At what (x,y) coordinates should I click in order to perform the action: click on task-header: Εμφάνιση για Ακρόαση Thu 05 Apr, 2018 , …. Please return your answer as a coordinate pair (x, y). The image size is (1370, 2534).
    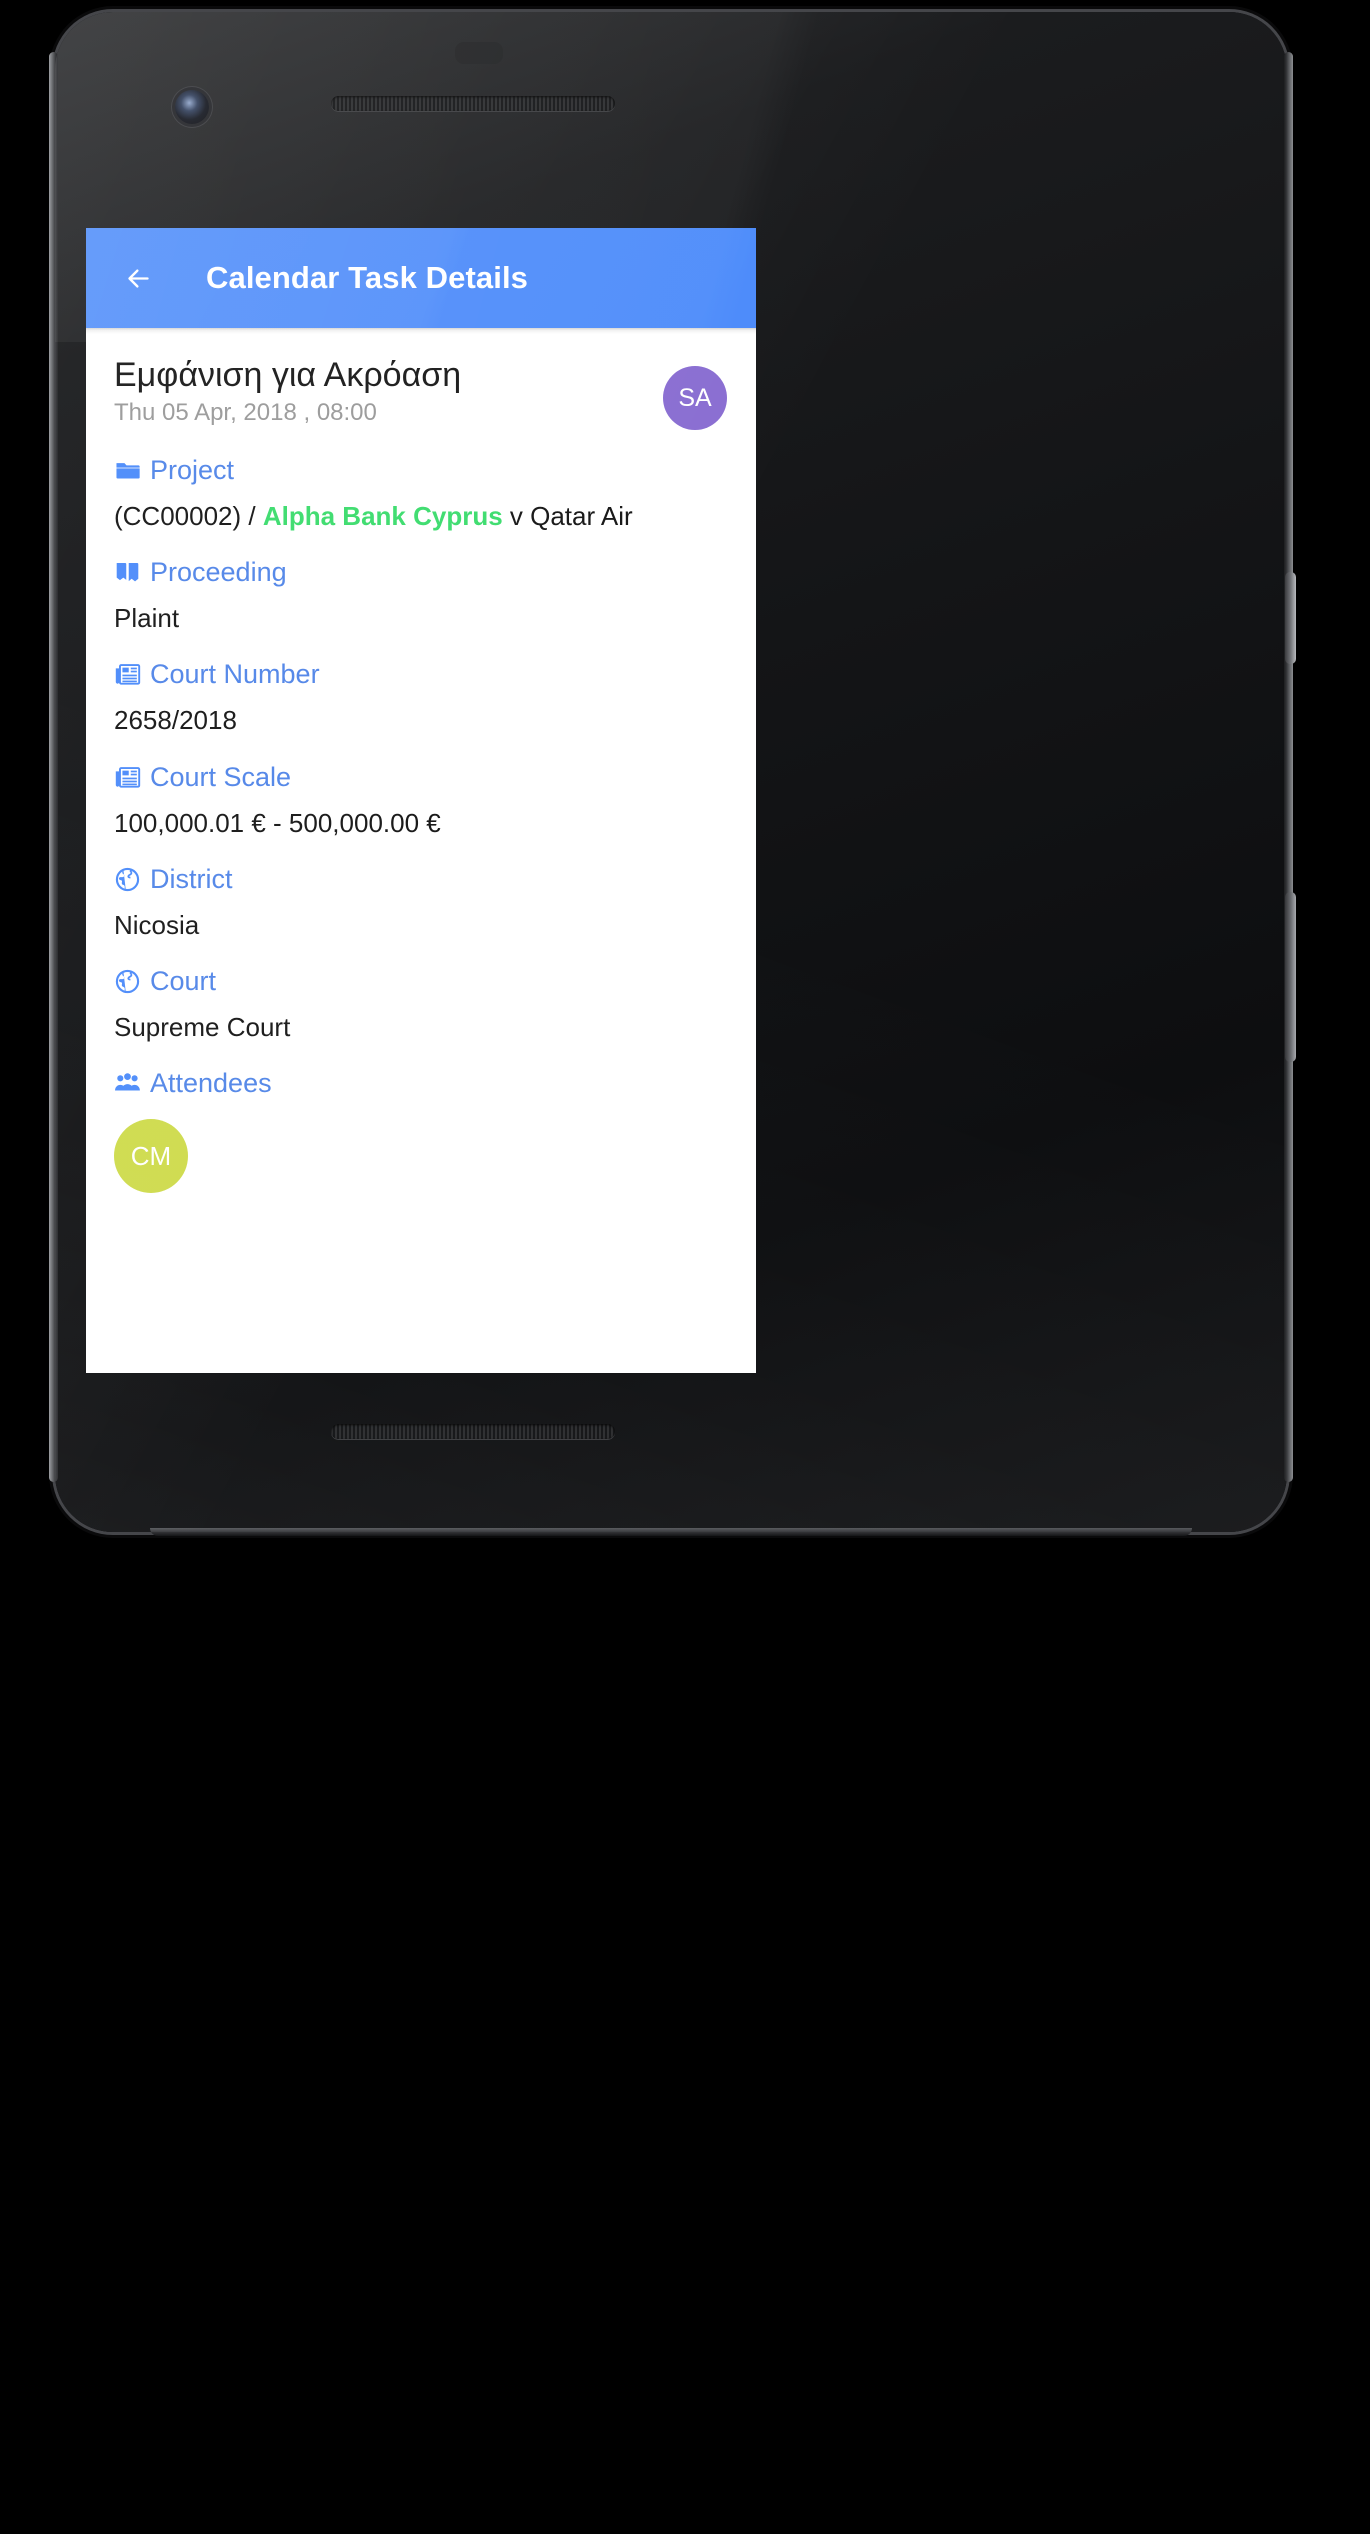
    Looking at the image, I should click on (421, 382).